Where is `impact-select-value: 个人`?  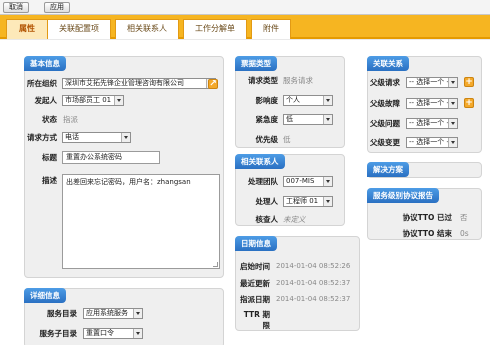 impact-select-value: 个人 is located at coordinates (293, 100).